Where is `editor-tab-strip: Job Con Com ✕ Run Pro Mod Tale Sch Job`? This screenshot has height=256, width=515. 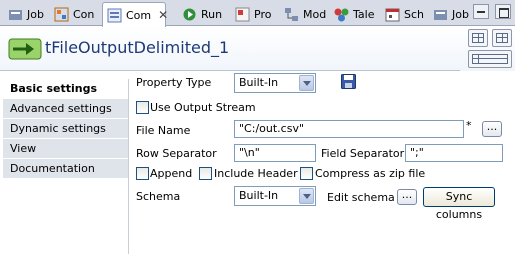
editor-tab-strip: Job Con Com ✕ Run Pro Mod Tale Sch Job is located at coordinates (257, 13).